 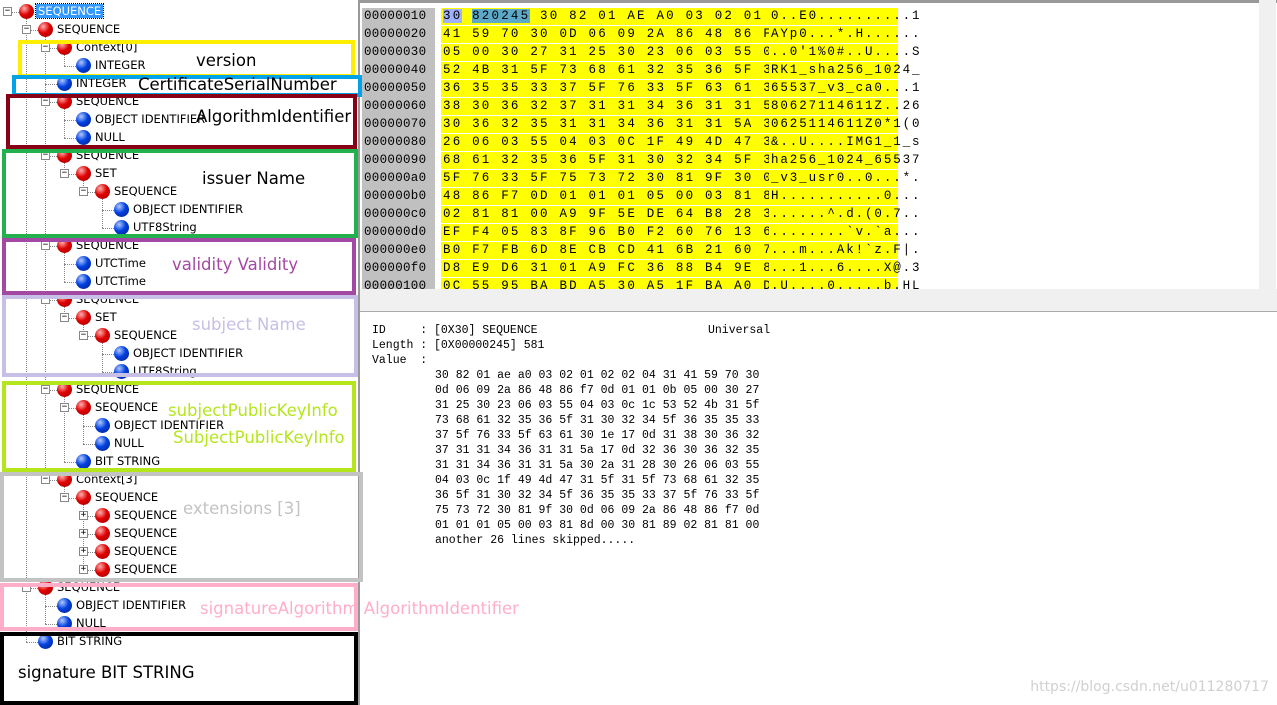 What do you see at coordinates (714, 268) in the screenshot?
I see `hex-byte: B4` at bounding box center [714, 268].